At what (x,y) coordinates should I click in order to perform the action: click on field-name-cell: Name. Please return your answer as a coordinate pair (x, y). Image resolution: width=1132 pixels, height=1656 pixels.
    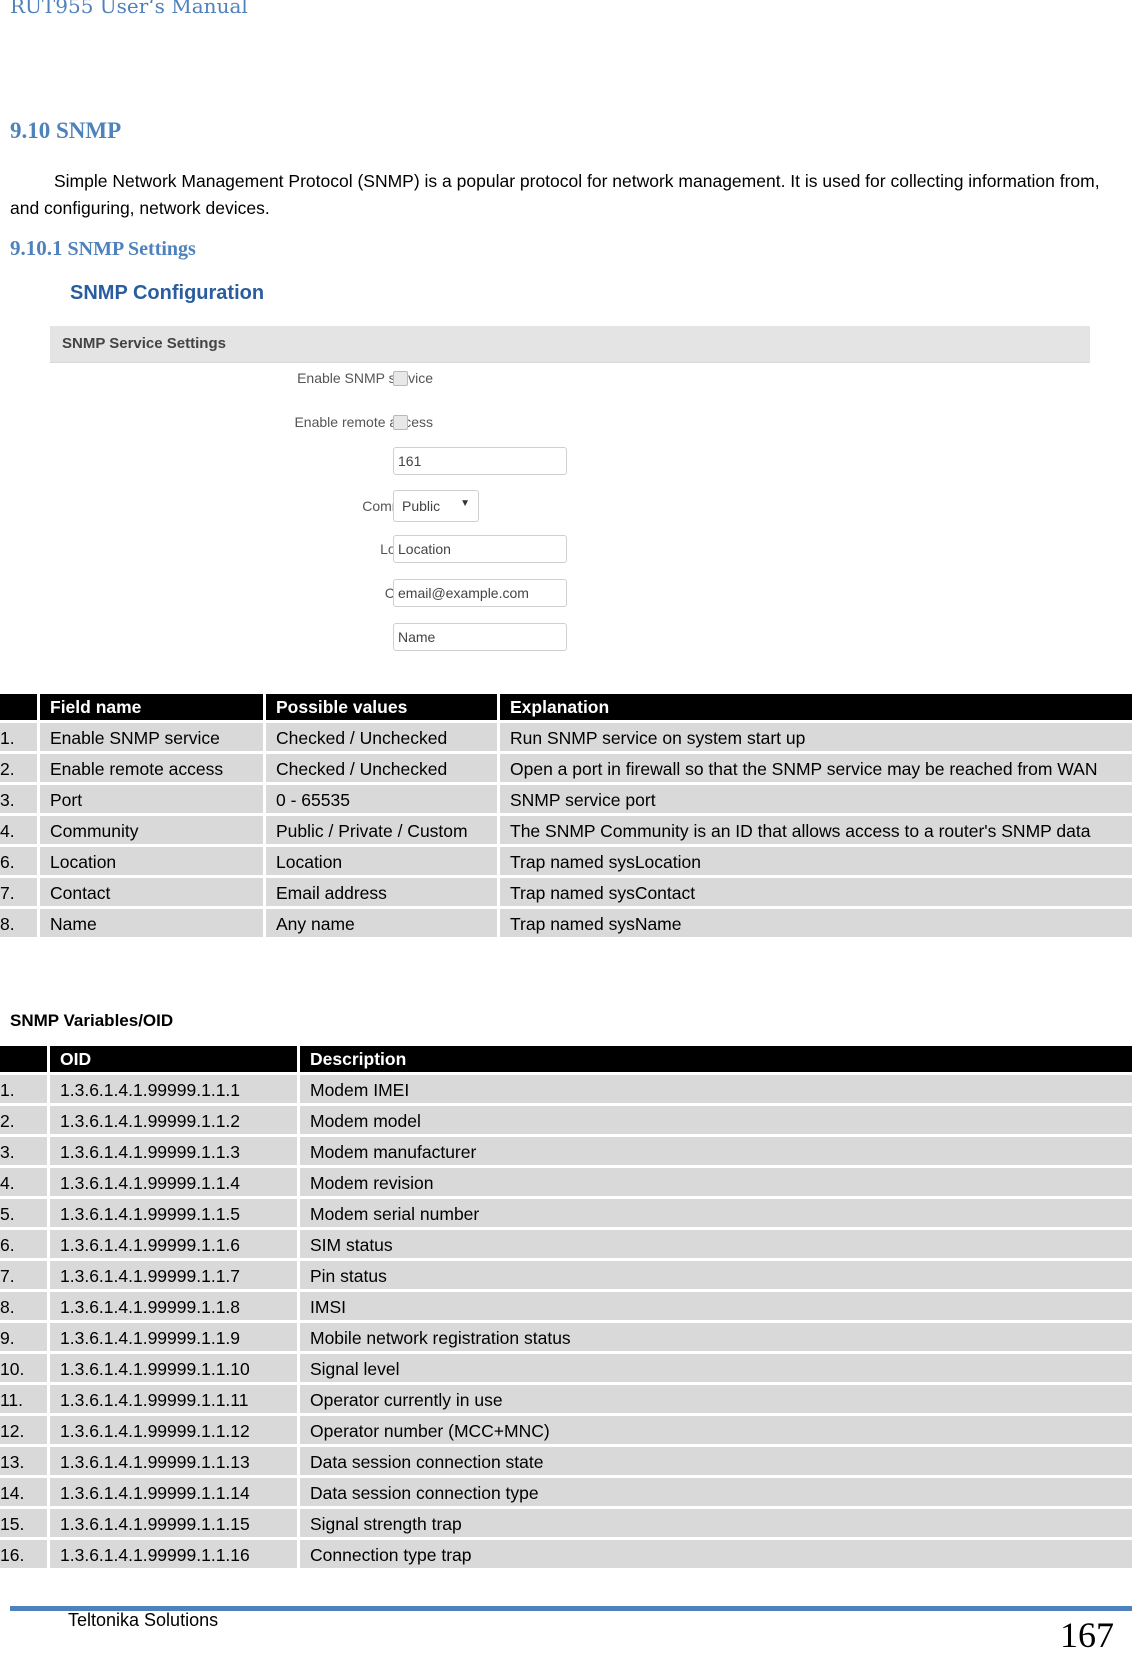
    Looking at the image, I should click on (153, 921).